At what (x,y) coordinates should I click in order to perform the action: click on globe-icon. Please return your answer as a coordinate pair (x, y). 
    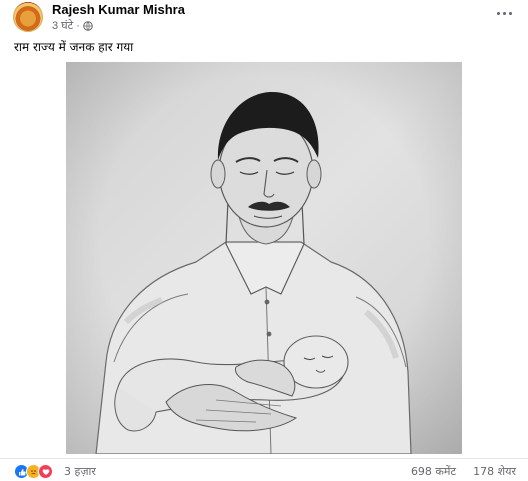
    Looking at the image, I should click on (88, 25).